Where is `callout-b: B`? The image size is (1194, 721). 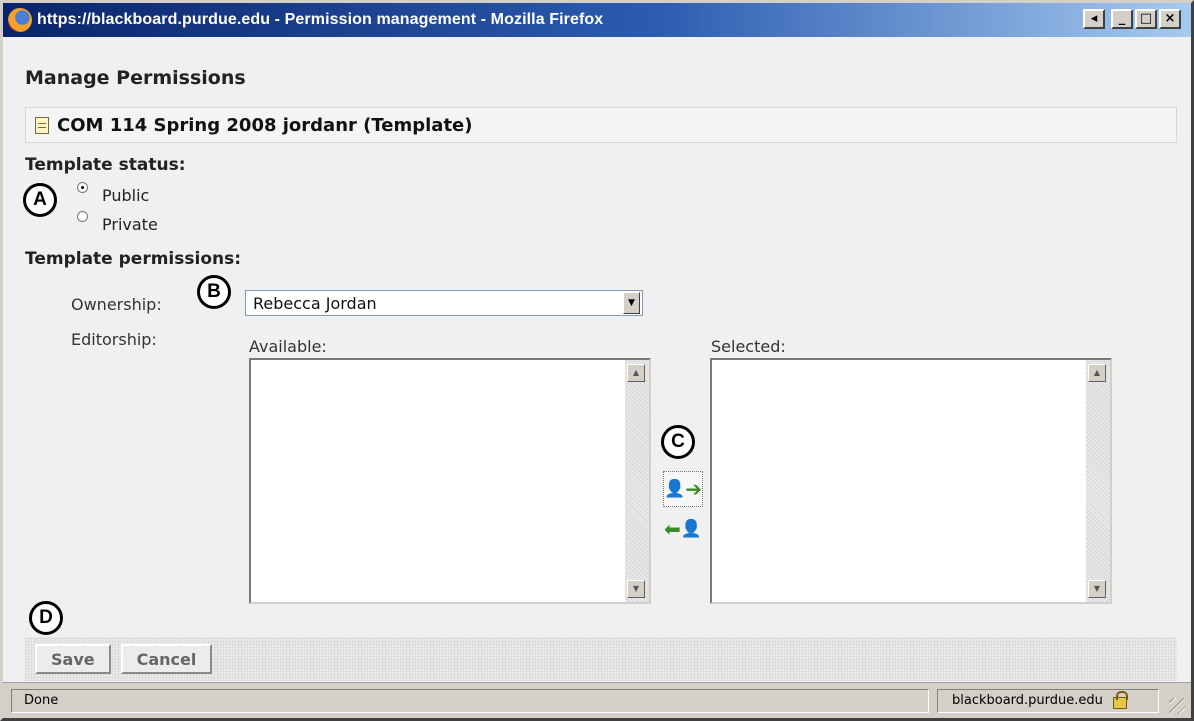 callout-b: B is located at coordinates (214, 292).